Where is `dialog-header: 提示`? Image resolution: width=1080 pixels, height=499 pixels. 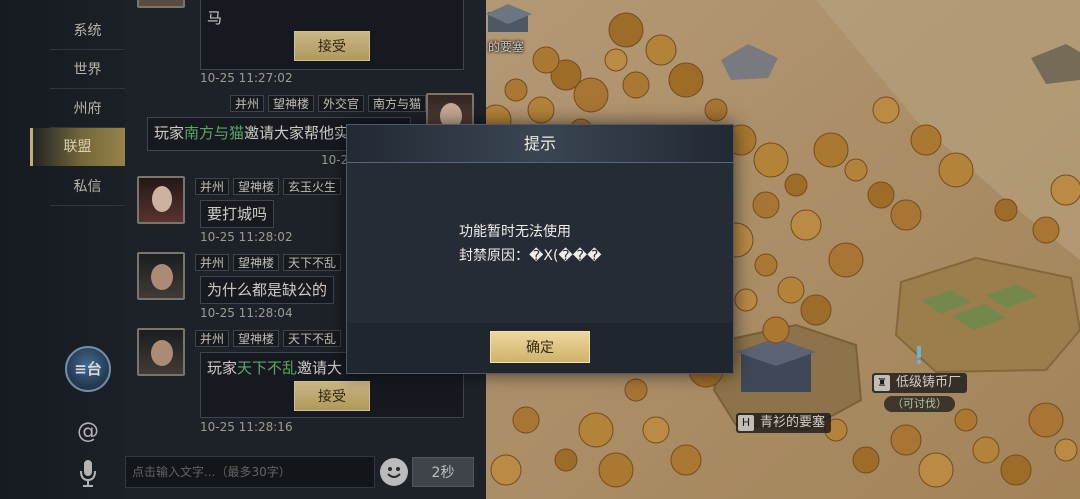
dialog-header: 提示 is located at coordinates (540, 144).